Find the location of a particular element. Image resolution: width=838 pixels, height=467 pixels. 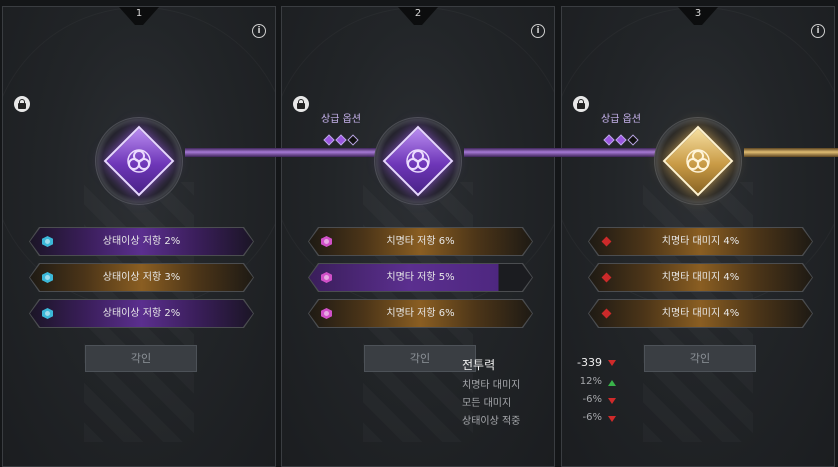

stat-label: 모든 대미지 is located at coordinates (487, 403).